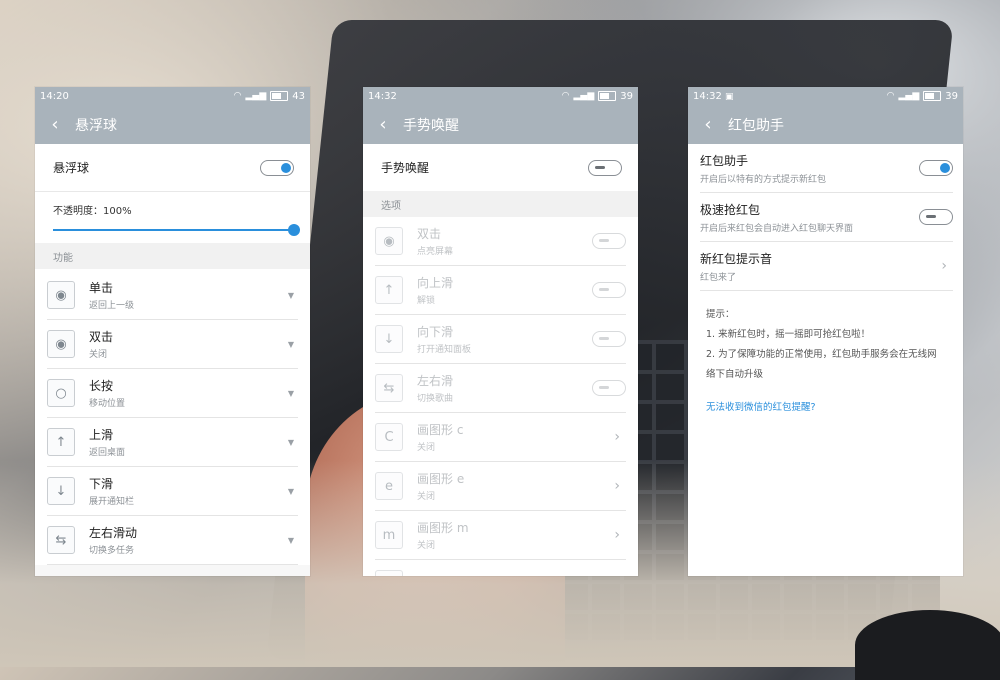  What do you see at coordinates (826, 266) in the screenshot?
I see `red-packet-setting: 新红包提示音 红包来了 ›` at bounding box center [826, 266].